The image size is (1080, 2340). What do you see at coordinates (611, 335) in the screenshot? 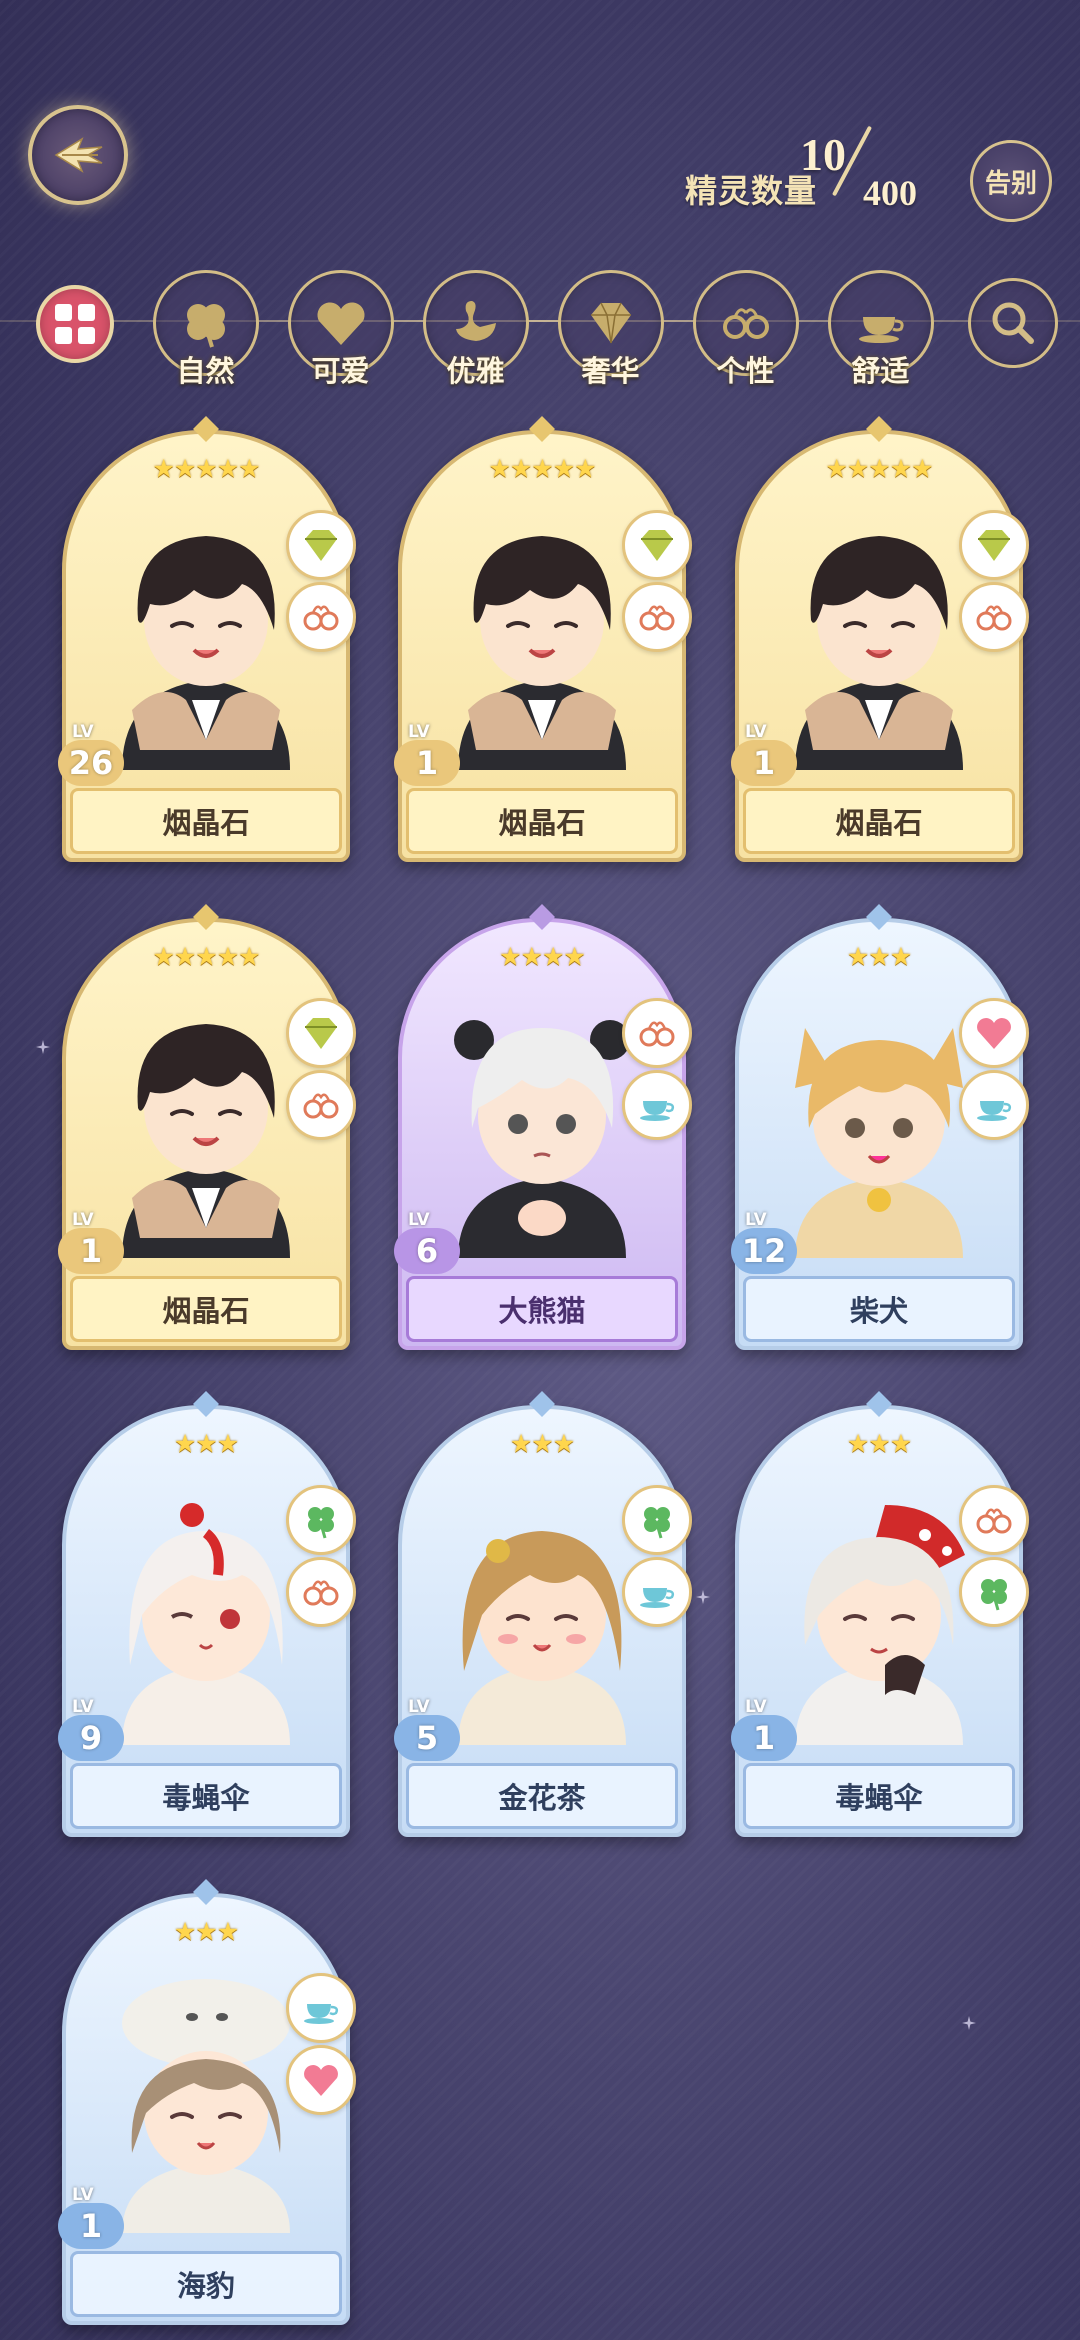
I see `filter-luxury: 奢华` at bounding box center [611, 335].